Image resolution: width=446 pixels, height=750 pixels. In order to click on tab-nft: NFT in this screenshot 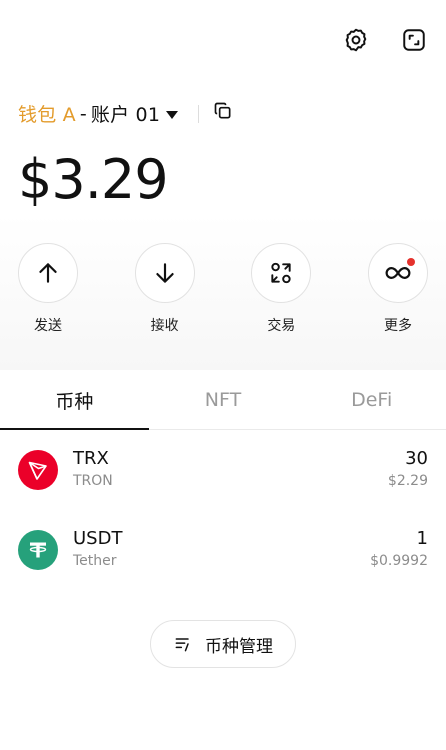, I will do `click(223, 400)`.